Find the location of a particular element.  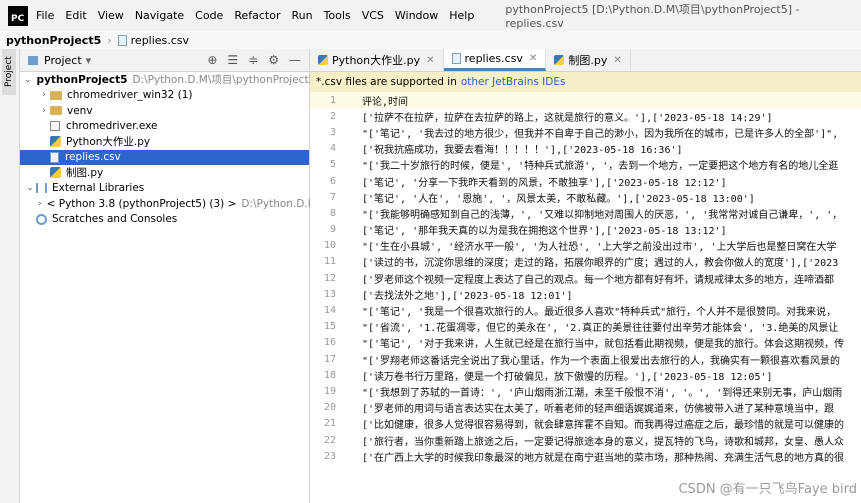

locate-icon: ⊕ is located at coordinates (212, 60).